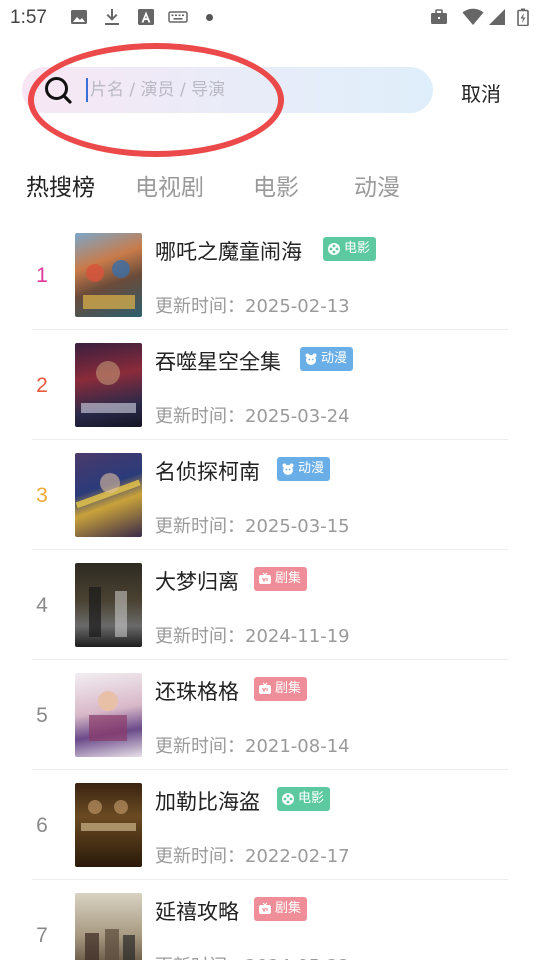  What do you see at coordinates (276, 185) in the screenshot?
I see `tab-movies: 电影` at bounding box center [276, 185].